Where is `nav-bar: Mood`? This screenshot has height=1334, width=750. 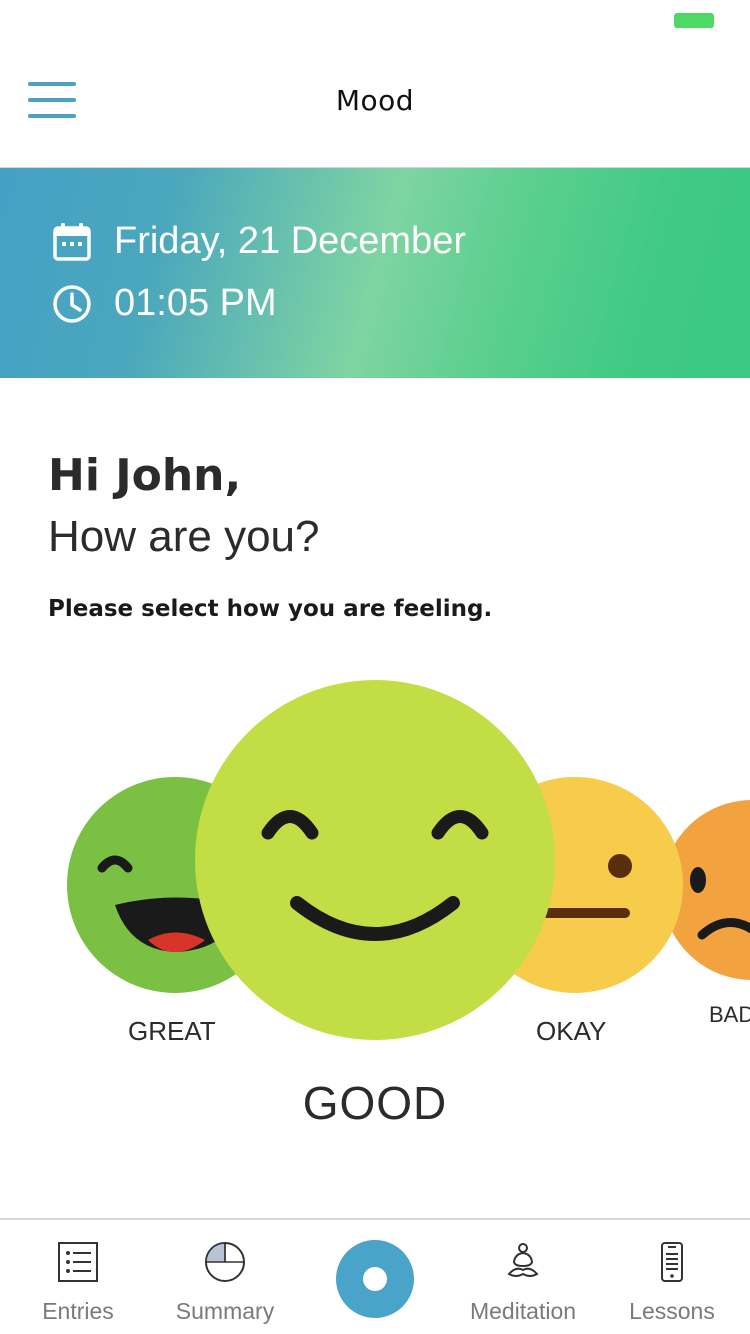 nav-bar: Mood is located at coordinates (375, 104).